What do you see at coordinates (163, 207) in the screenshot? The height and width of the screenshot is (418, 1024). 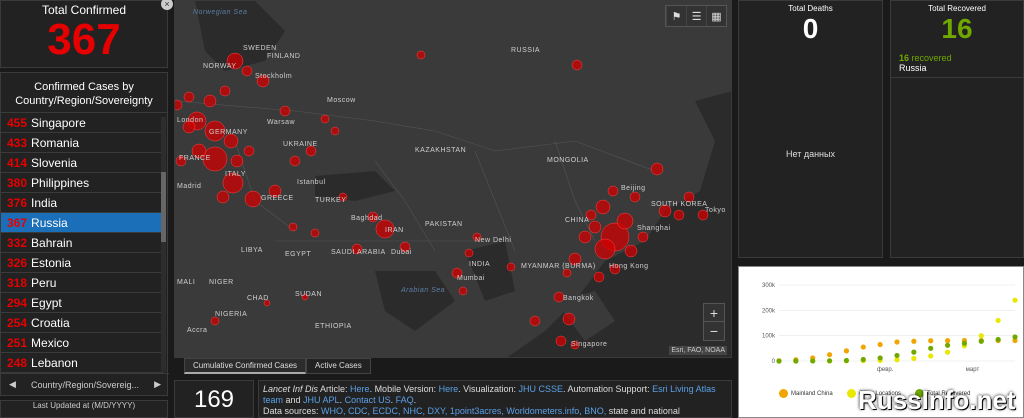 I see `scrollbar-thumb` at bounding box center [163, 207].